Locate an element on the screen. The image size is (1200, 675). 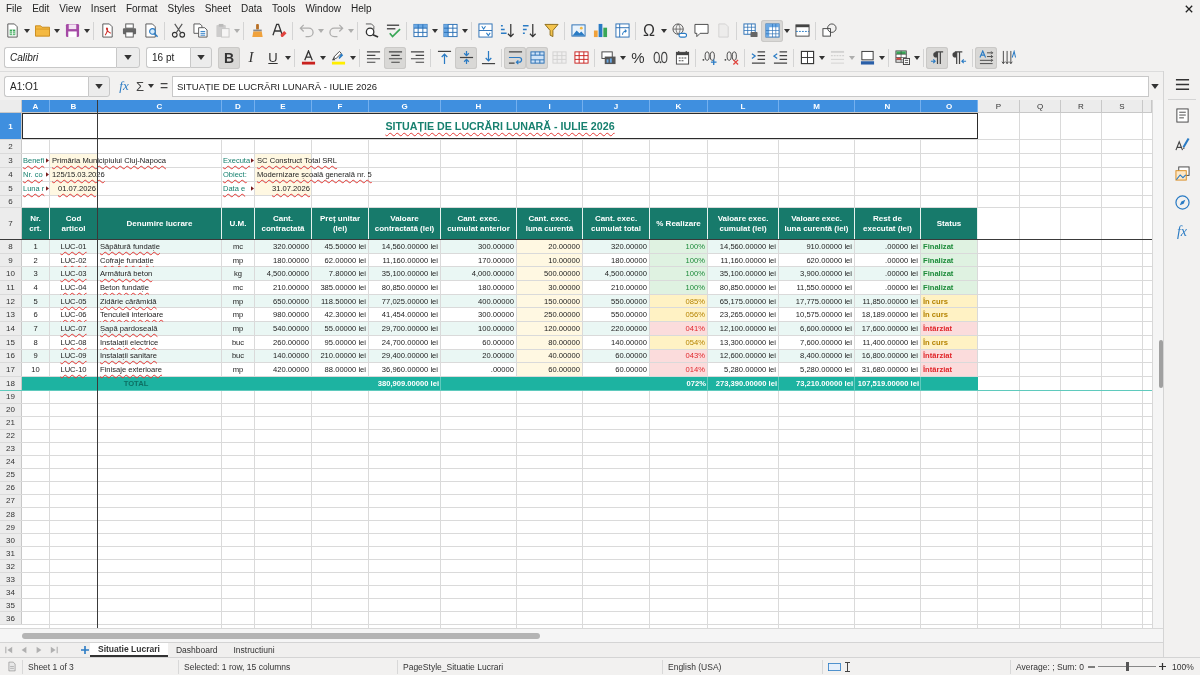
column-header: S is located at coordinates (1122, 106).